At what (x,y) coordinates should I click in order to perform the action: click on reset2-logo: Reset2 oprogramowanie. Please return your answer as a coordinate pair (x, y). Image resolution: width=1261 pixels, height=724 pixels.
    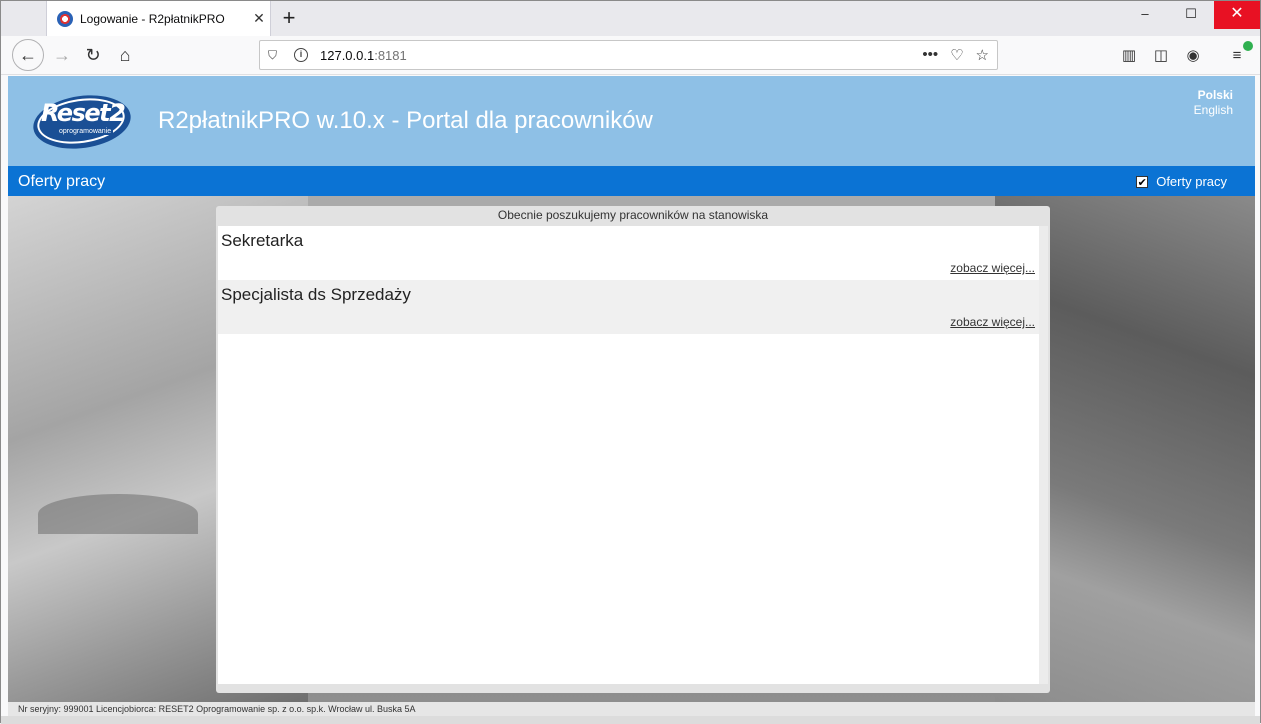
    Looking at the image, I should click on (82, 122).